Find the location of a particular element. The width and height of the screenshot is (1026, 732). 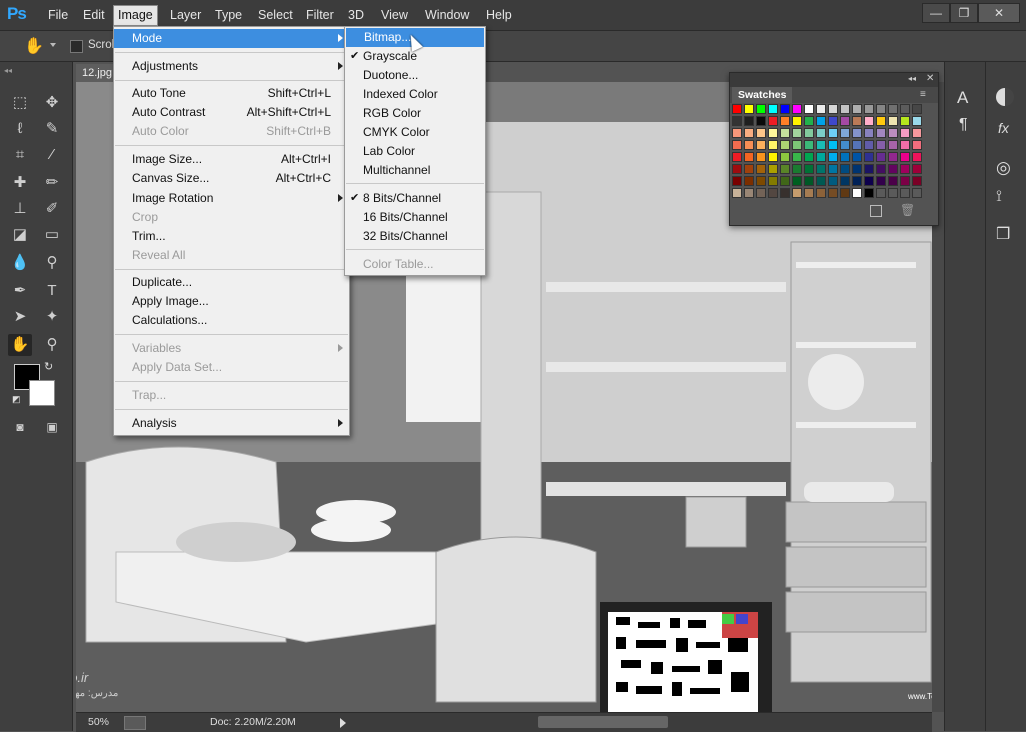

hand-tool-preset-icon: ✋ is located at coordinates (34, 46).